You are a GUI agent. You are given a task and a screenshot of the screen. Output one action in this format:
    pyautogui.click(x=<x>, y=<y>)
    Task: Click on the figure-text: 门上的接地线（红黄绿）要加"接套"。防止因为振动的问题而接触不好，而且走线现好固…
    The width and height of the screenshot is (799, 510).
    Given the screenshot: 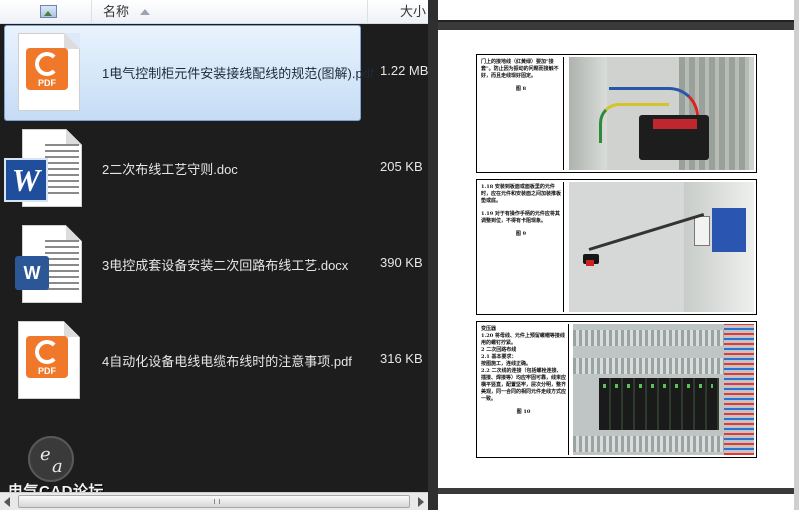 What is the action you would take?
    pyautogui.click(x=521, y=113)
    